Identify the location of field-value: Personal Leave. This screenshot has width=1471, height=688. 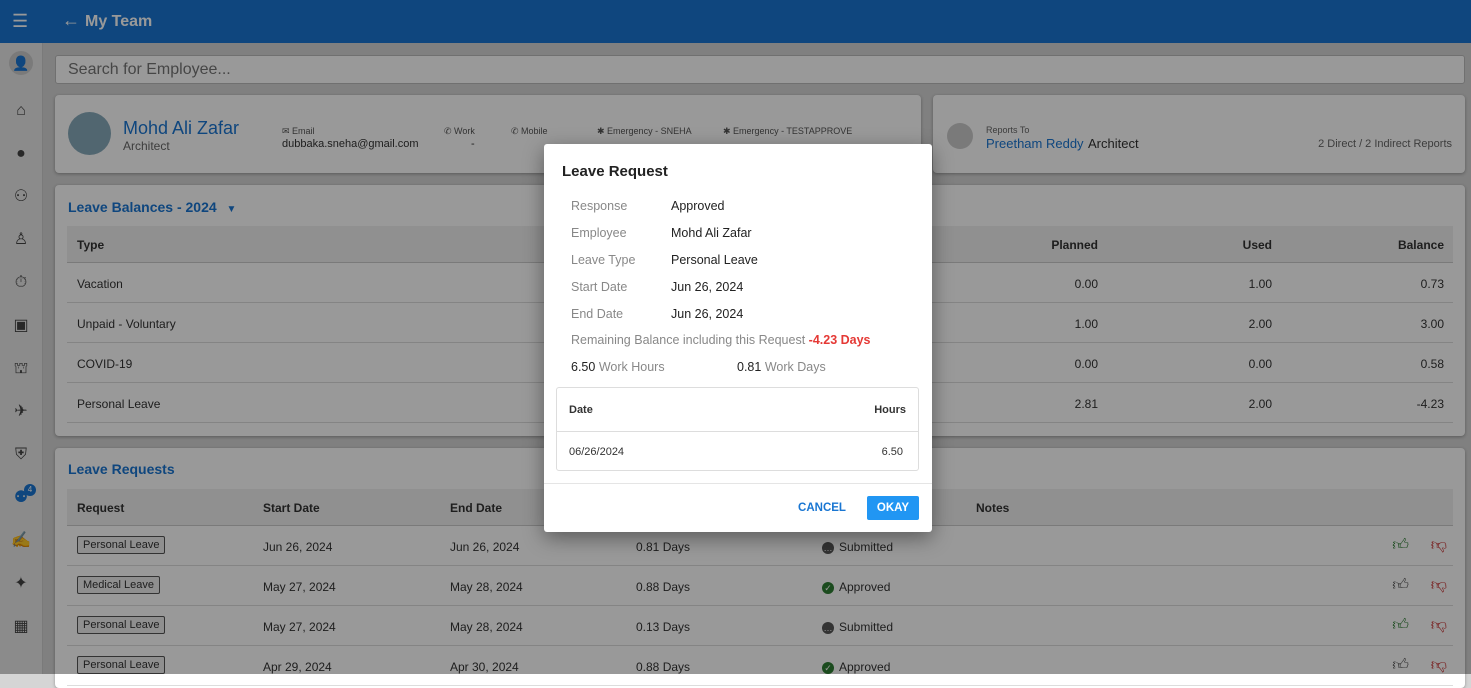
(714, 260).